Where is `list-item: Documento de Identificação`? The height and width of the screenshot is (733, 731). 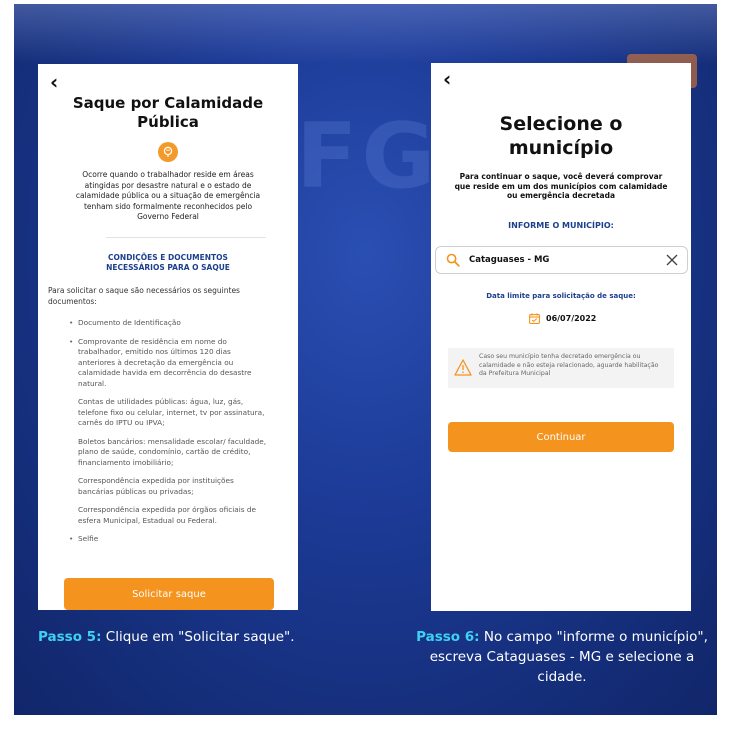
list-item: Documento de Identificação is located at coordinates (169, 323).